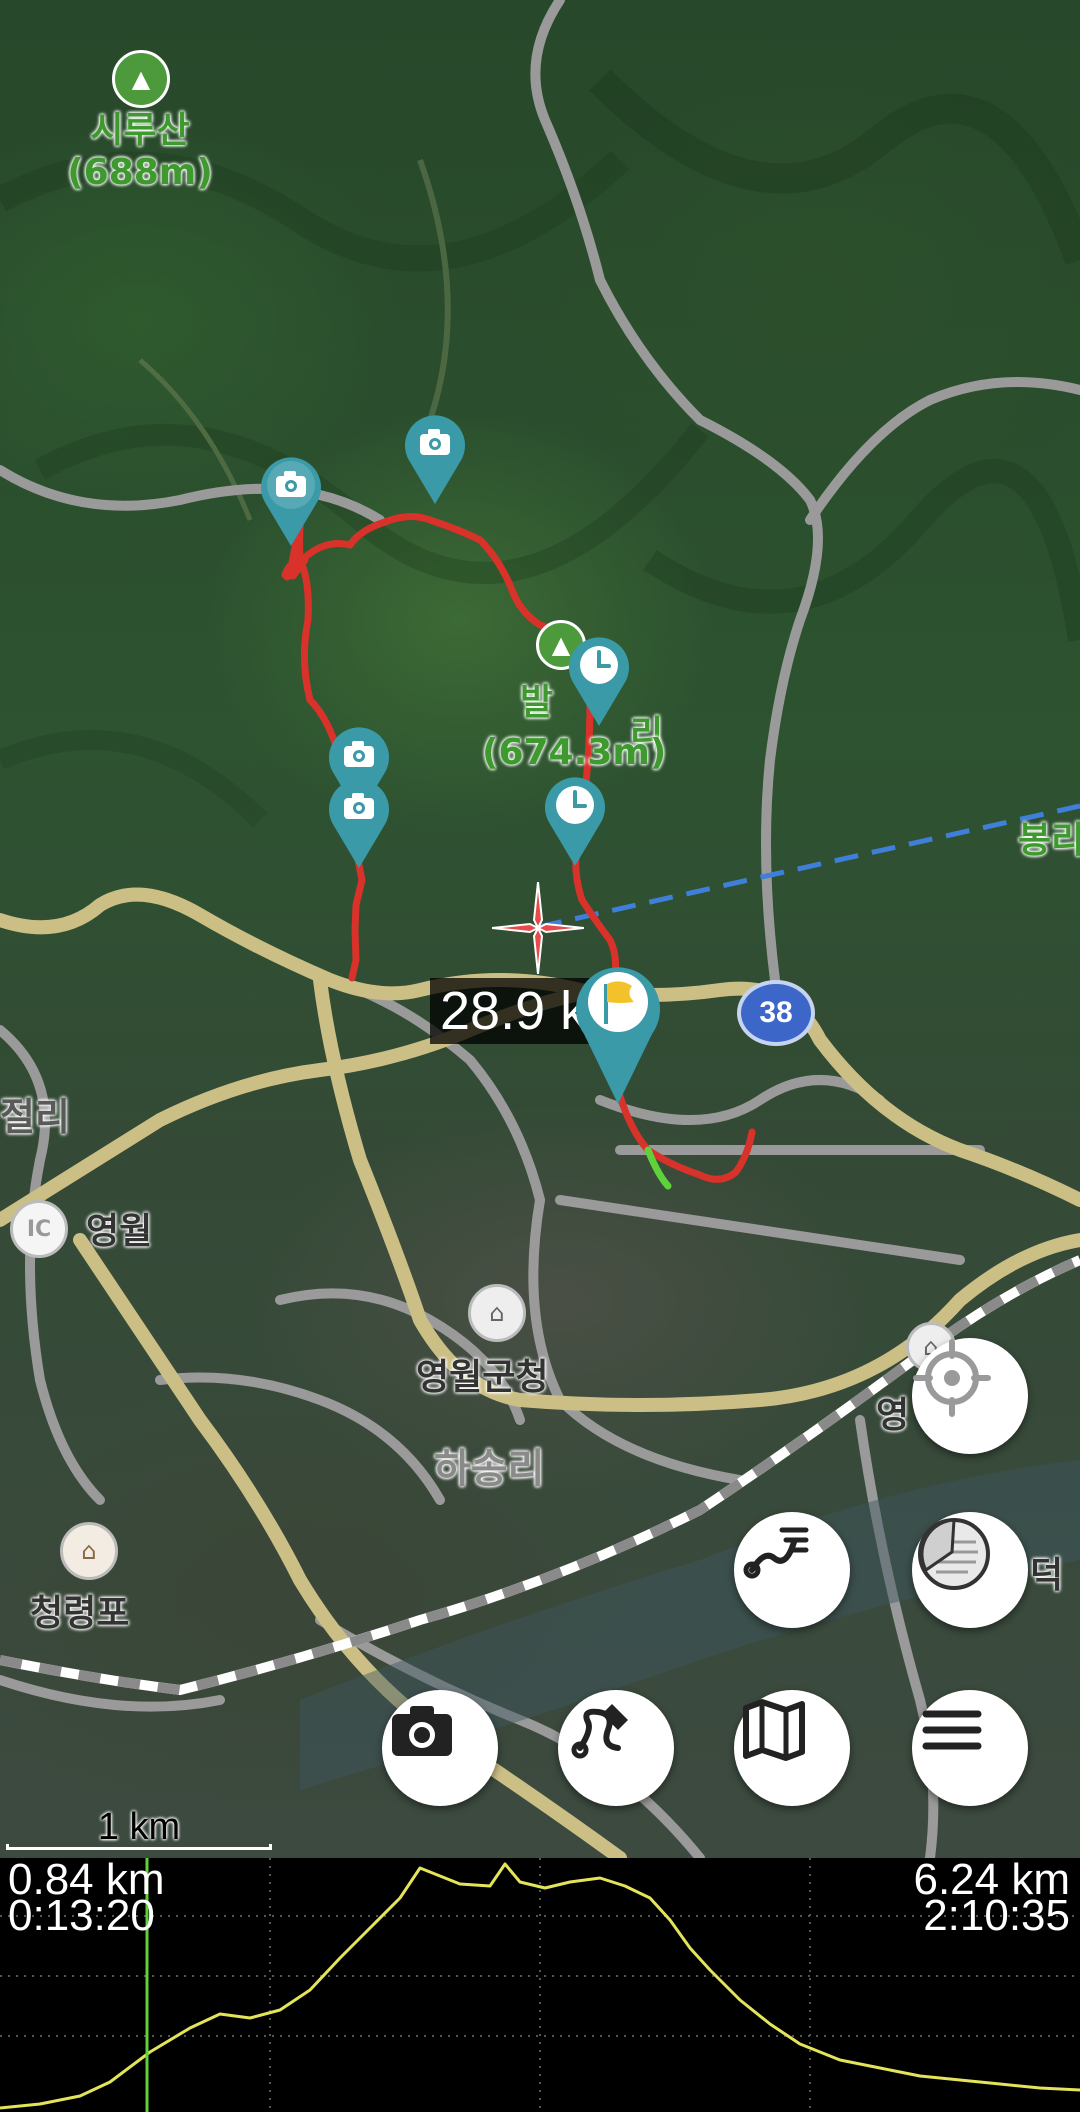 The height and width of the screenshot is (2112, 1080). Describe the element at coordinates (514, 1011) in the screenshot. I see `distance-to-target-label: 28.9 k` at that location.